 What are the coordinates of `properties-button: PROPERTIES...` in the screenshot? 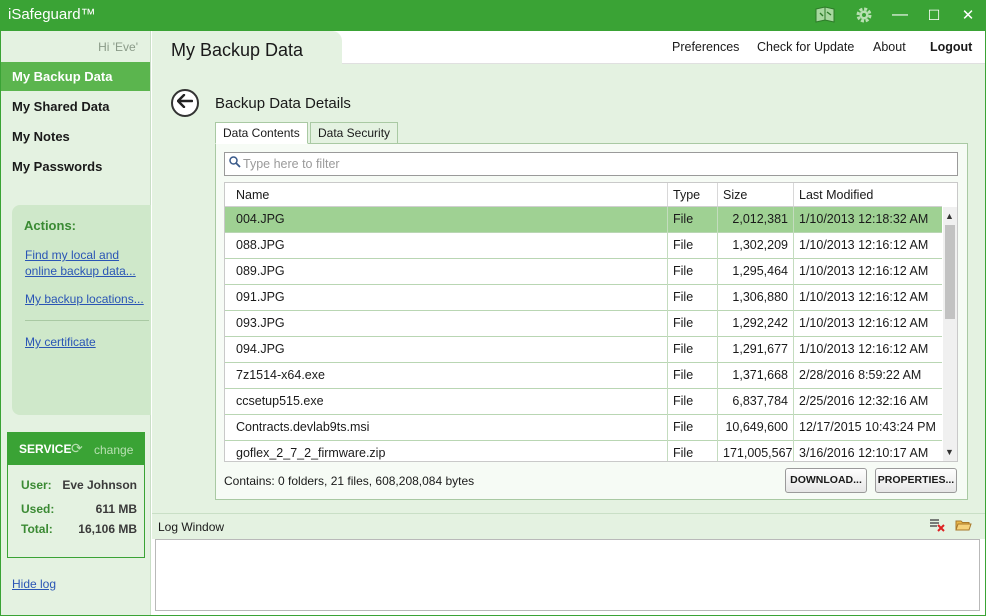 It's located at (916, 480).